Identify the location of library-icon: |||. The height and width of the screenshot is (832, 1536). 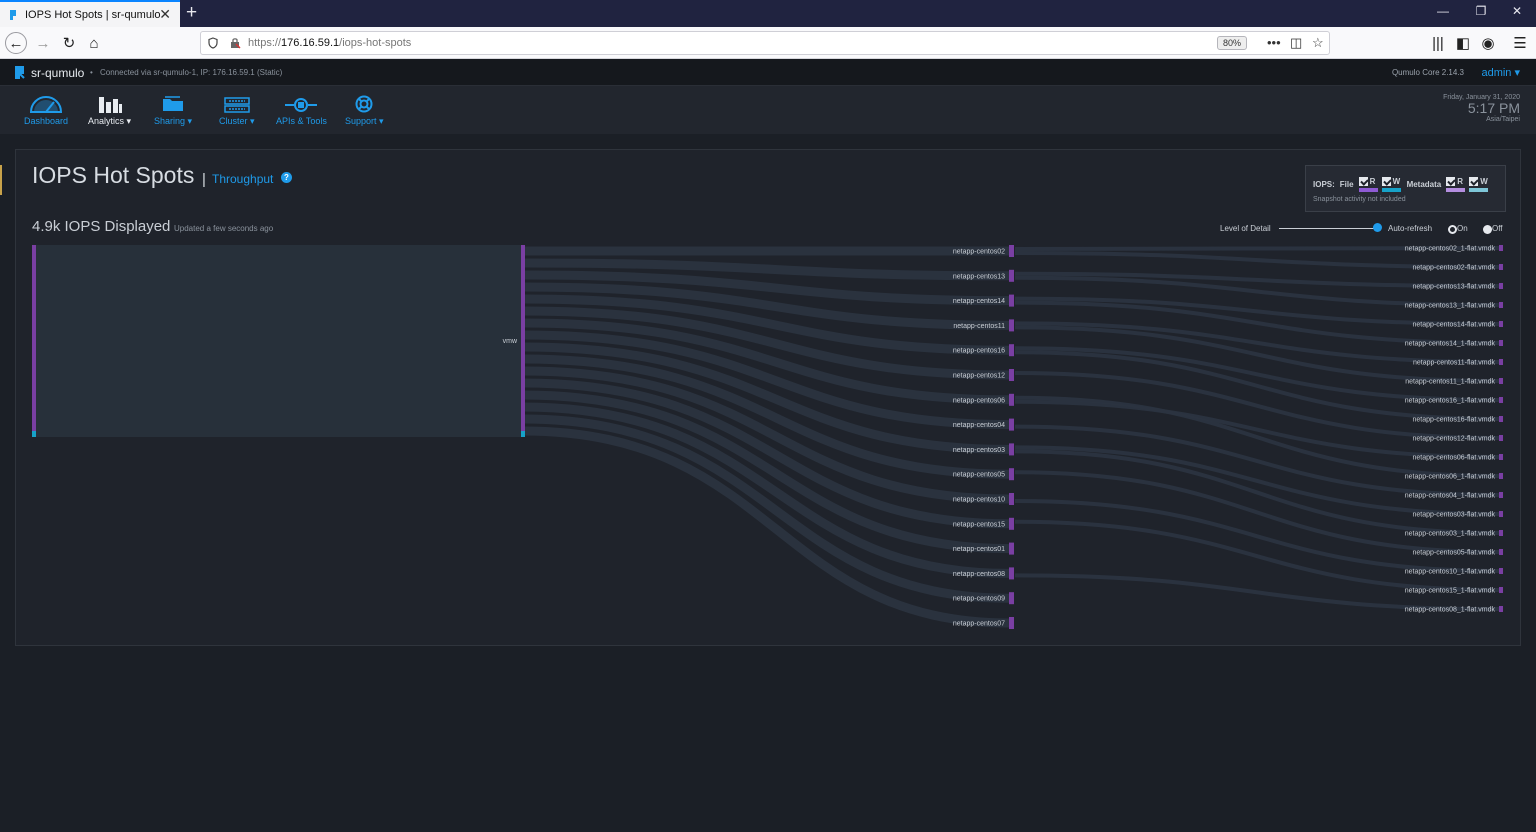
(1438, 43).